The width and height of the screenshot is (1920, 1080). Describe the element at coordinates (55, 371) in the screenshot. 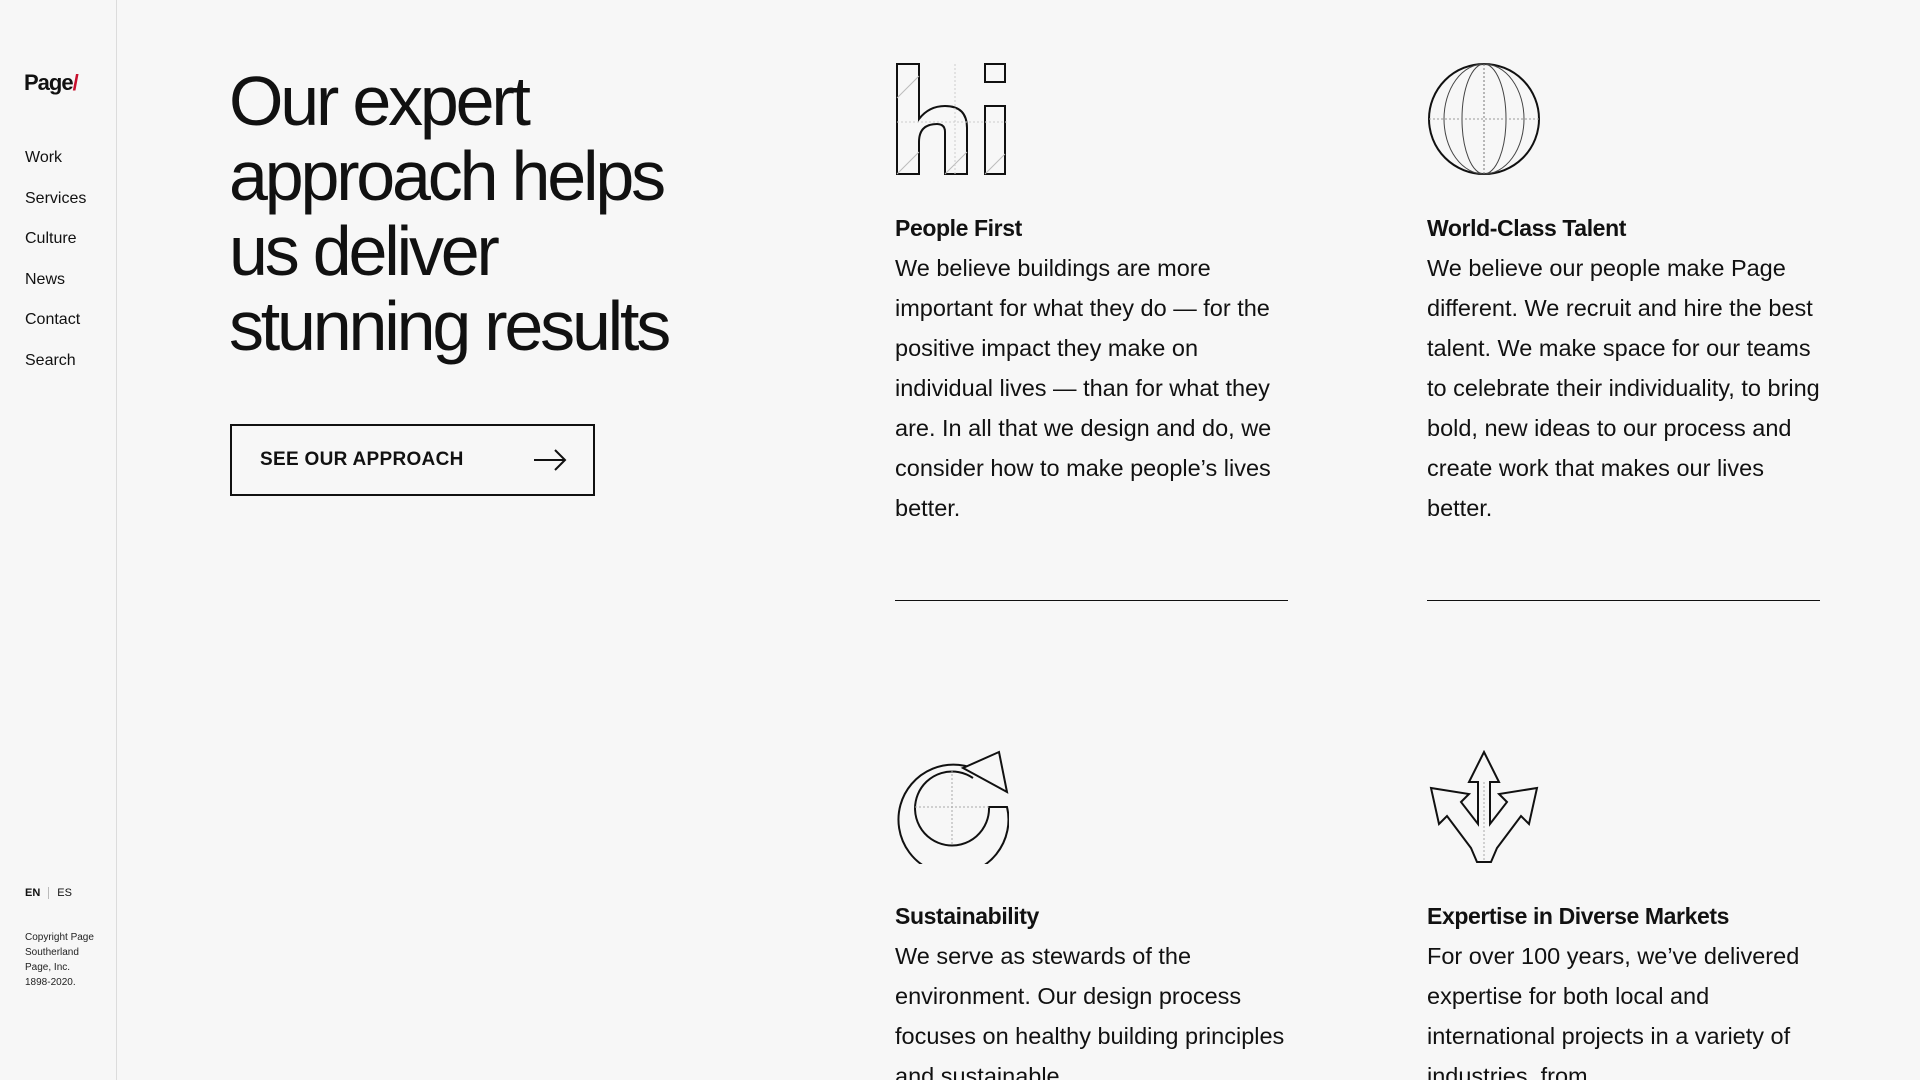

I see `nav-item-search: Search` at that location.